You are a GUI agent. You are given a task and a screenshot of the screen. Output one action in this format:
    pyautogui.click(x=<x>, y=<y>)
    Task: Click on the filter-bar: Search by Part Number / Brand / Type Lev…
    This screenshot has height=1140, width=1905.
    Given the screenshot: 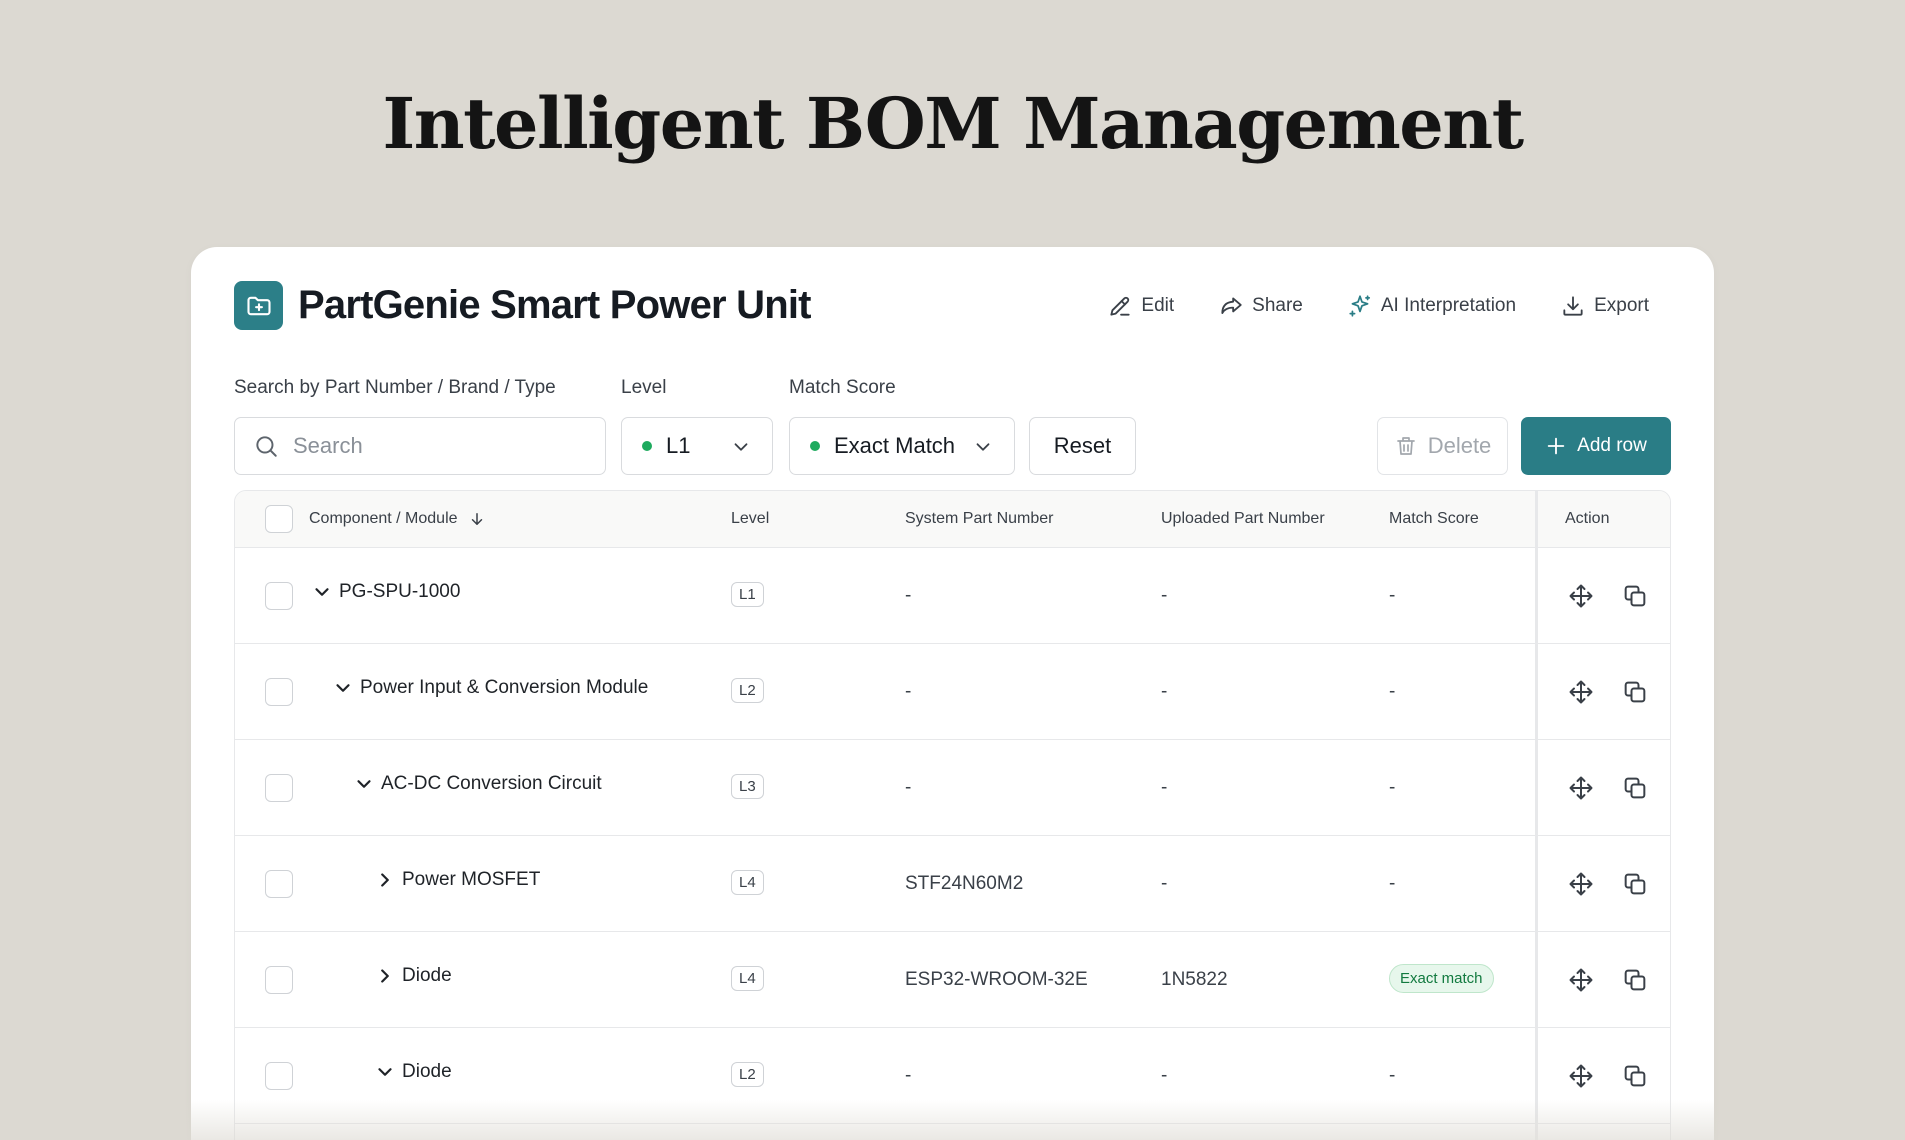 What is the action you would take?
    pyautogui.click(x=952, y=426)
    